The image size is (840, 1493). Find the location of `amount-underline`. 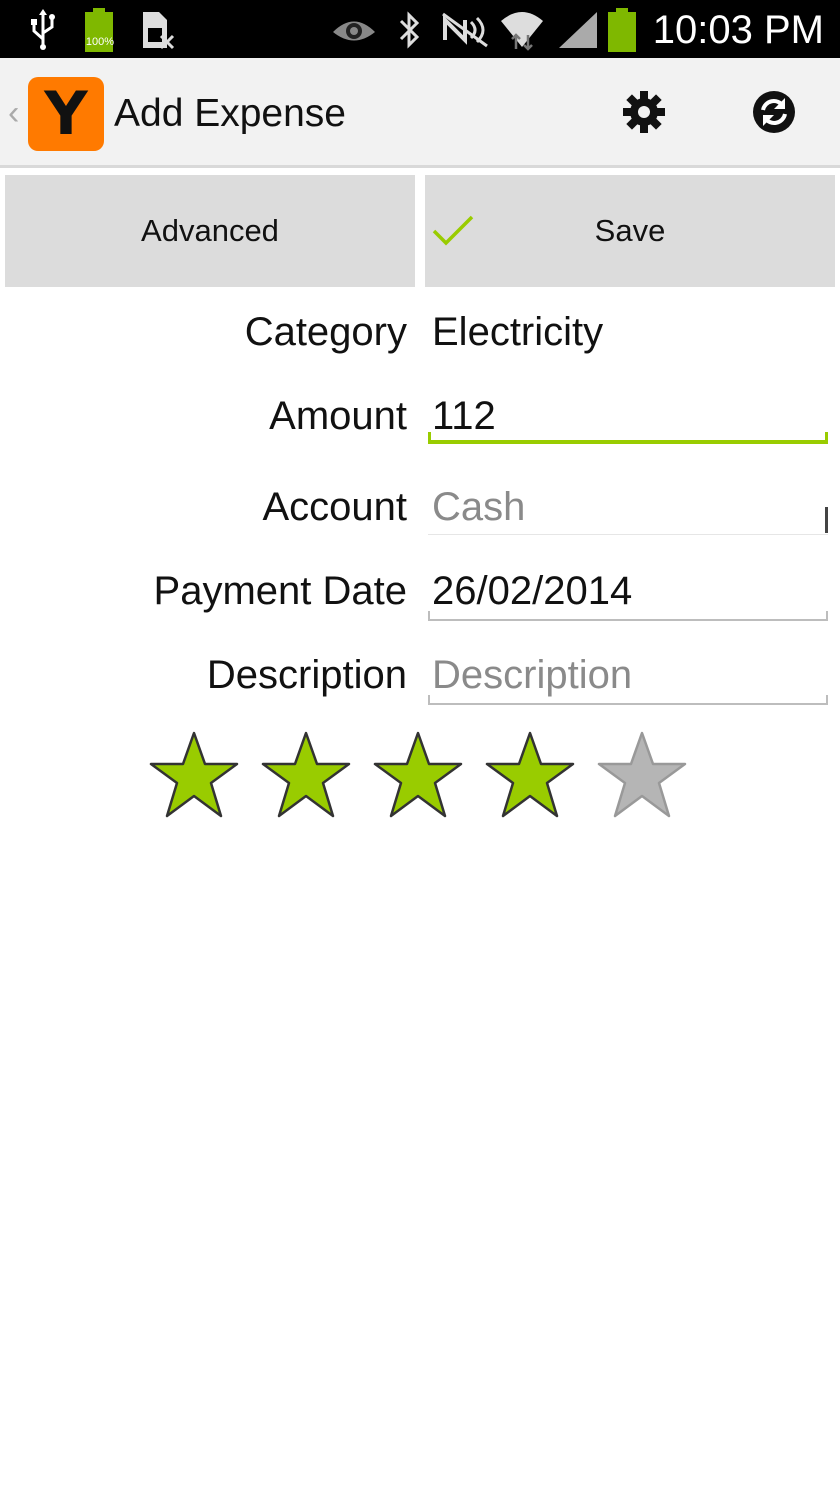

amount-underline is located at coordinates (628, 442).